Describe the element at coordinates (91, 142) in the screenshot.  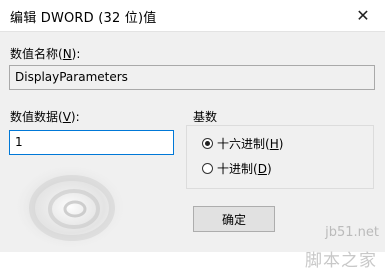
I see `value-data-field: 1` at that location.